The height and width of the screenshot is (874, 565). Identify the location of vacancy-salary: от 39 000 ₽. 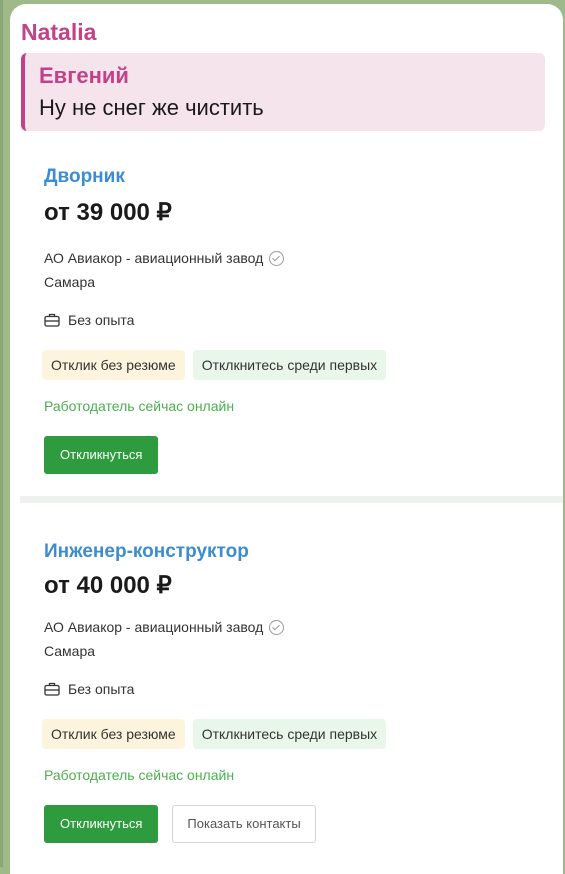
(108, 212).